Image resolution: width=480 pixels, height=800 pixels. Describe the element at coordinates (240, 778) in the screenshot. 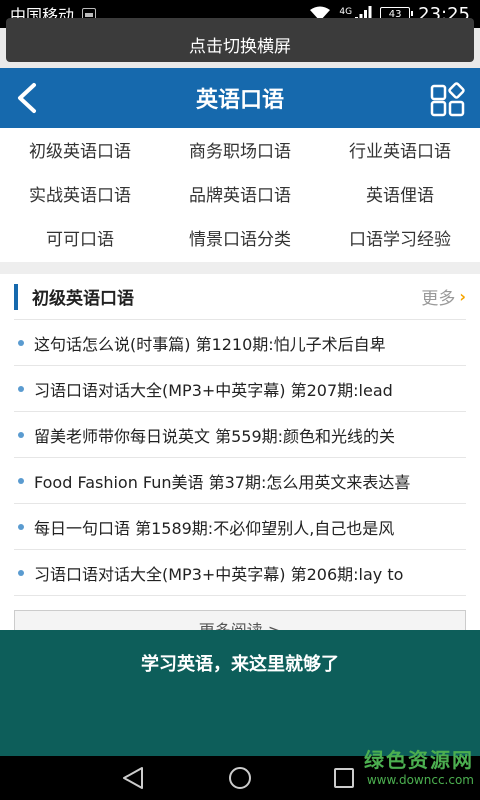

I see `nav-home-icon` at that location.